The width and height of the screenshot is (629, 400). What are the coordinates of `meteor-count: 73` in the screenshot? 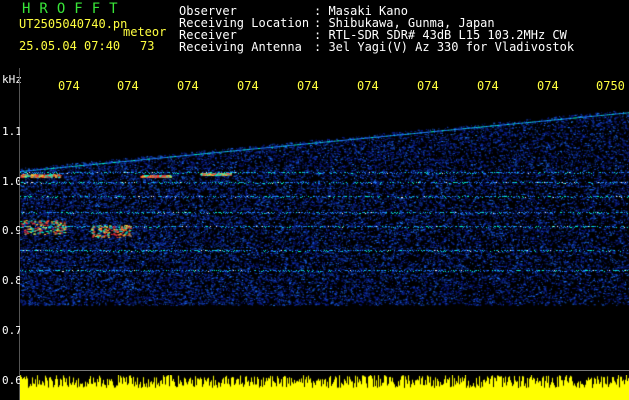 It's located at (147, 46).